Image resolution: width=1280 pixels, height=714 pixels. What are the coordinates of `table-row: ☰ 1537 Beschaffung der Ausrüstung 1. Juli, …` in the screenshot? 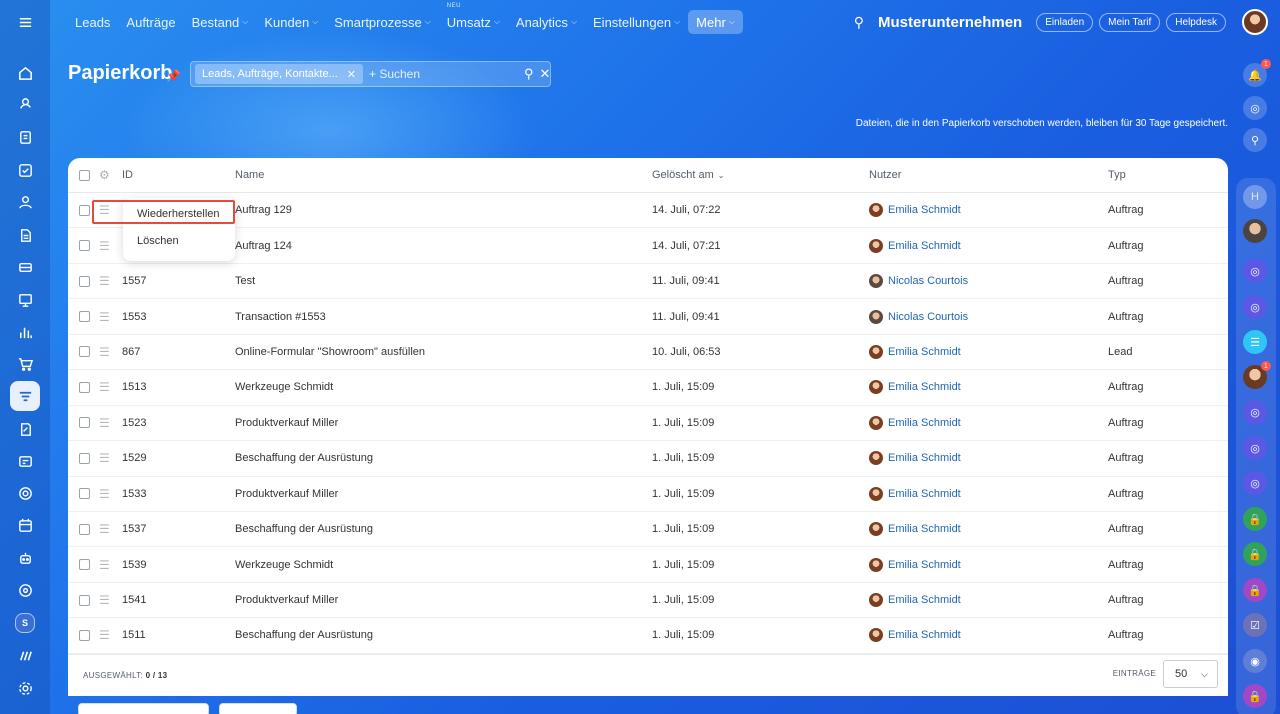 It's located at (648, 530).